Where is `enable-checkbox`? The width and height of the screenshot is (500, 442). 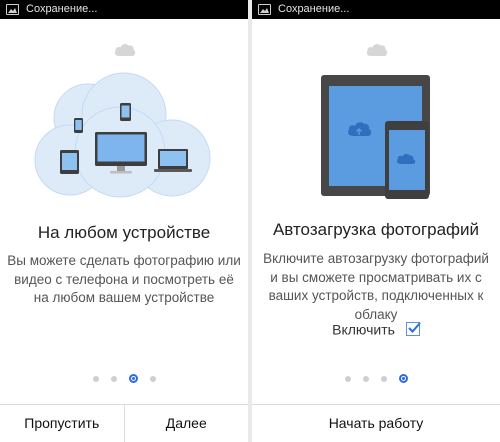 enable-checkbox is located at coordinates (413, 329).